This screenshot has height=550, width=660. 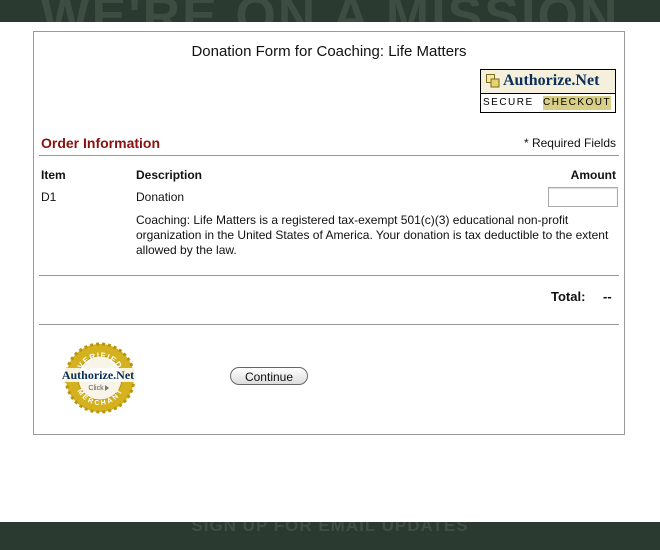 I want to click on authorize-net-logo-icon, so click(x=493, y=81).